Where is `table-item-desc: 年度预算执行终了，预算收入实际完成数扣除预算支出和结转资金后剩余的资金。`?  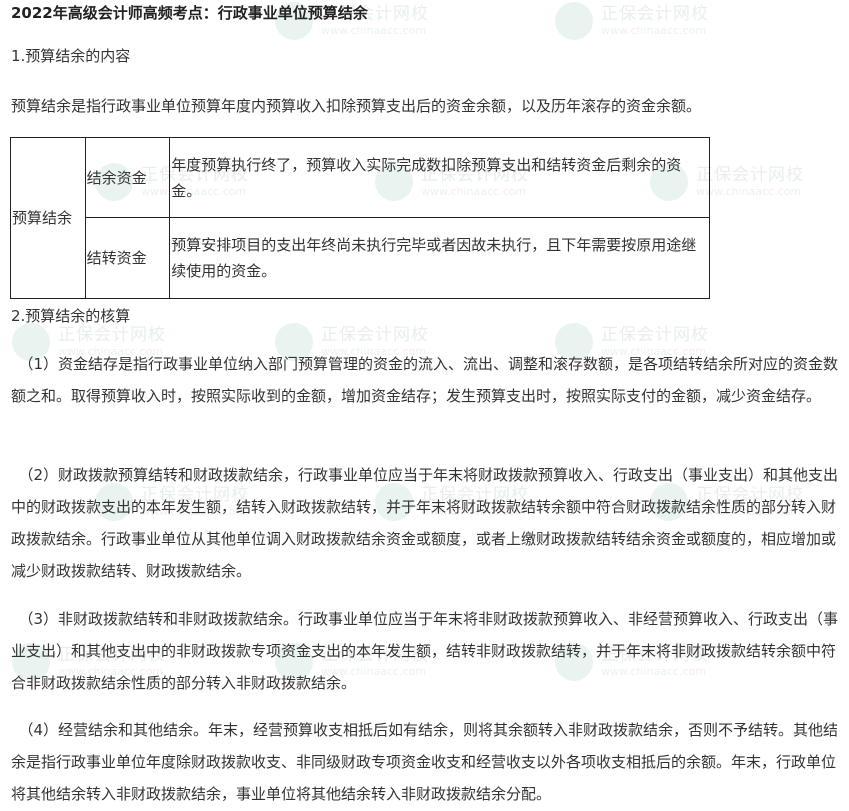 table-item-desc: 年度预算执行终了，预算收入实际完成数扣除预算支出和结转资金后剩余的资金。 is located at coordinates (439, 177).